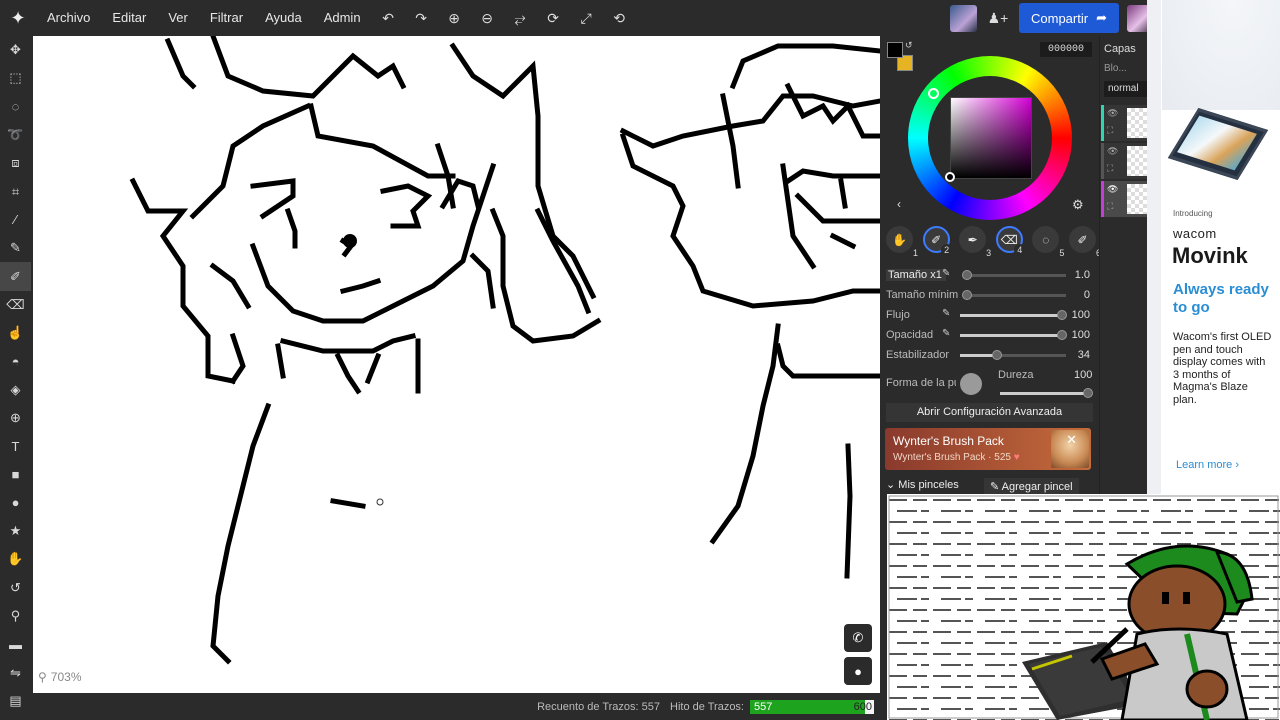 The height and width of the screenshot is (720, 1280). What do you see at coordinates (937, 241) in the screenshot?
I see `brush-preset-2: ✐ 2` at bounding box center [937, 241].